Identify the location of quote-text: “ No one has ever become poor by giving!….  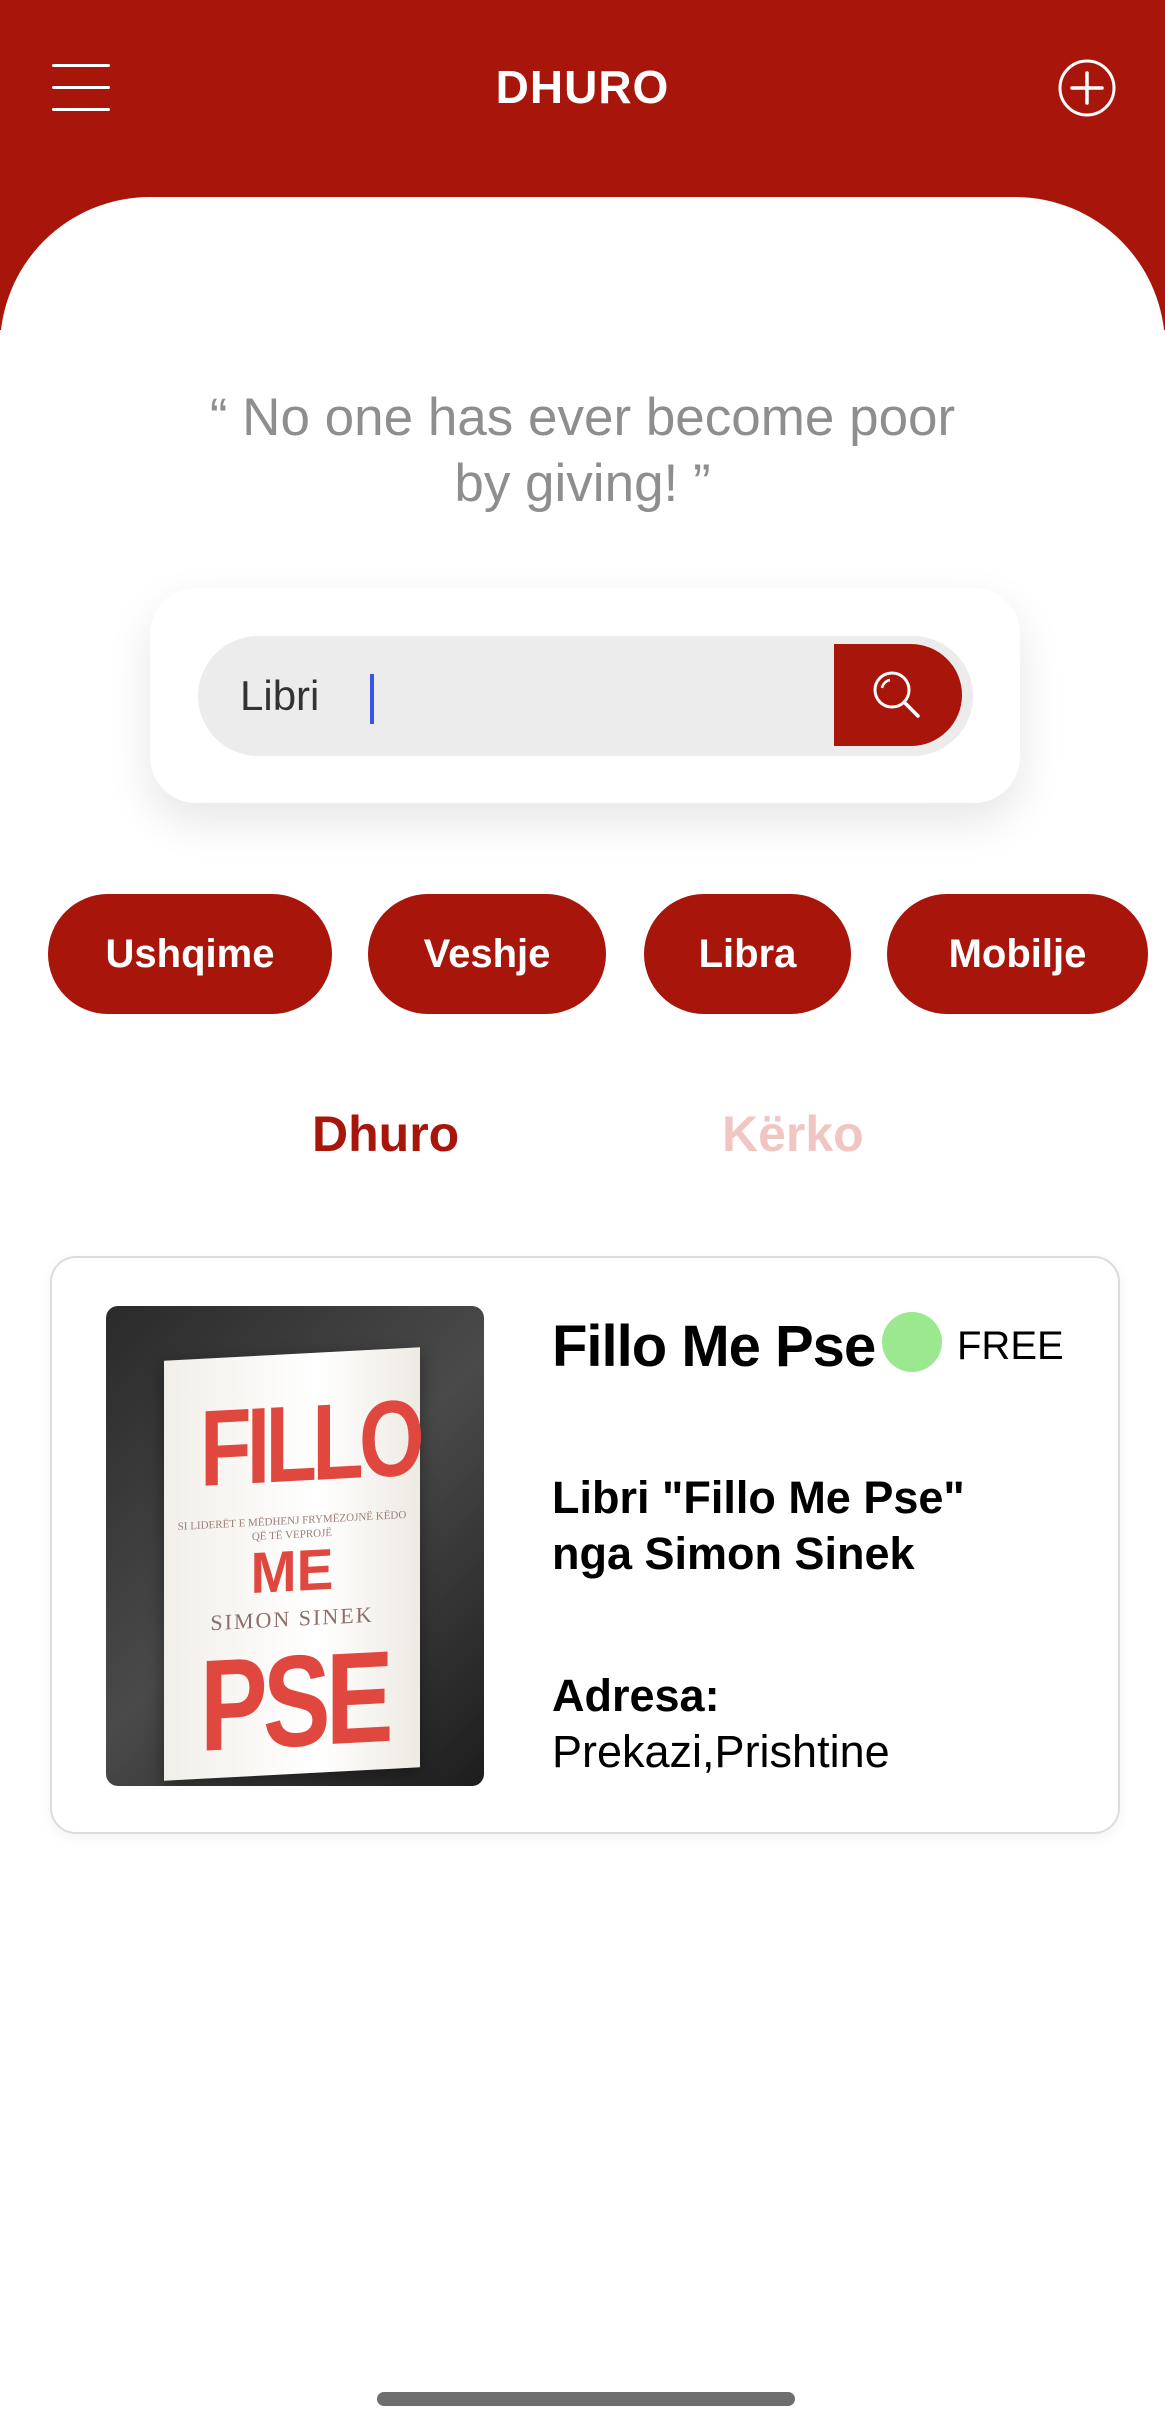
(582, 450).